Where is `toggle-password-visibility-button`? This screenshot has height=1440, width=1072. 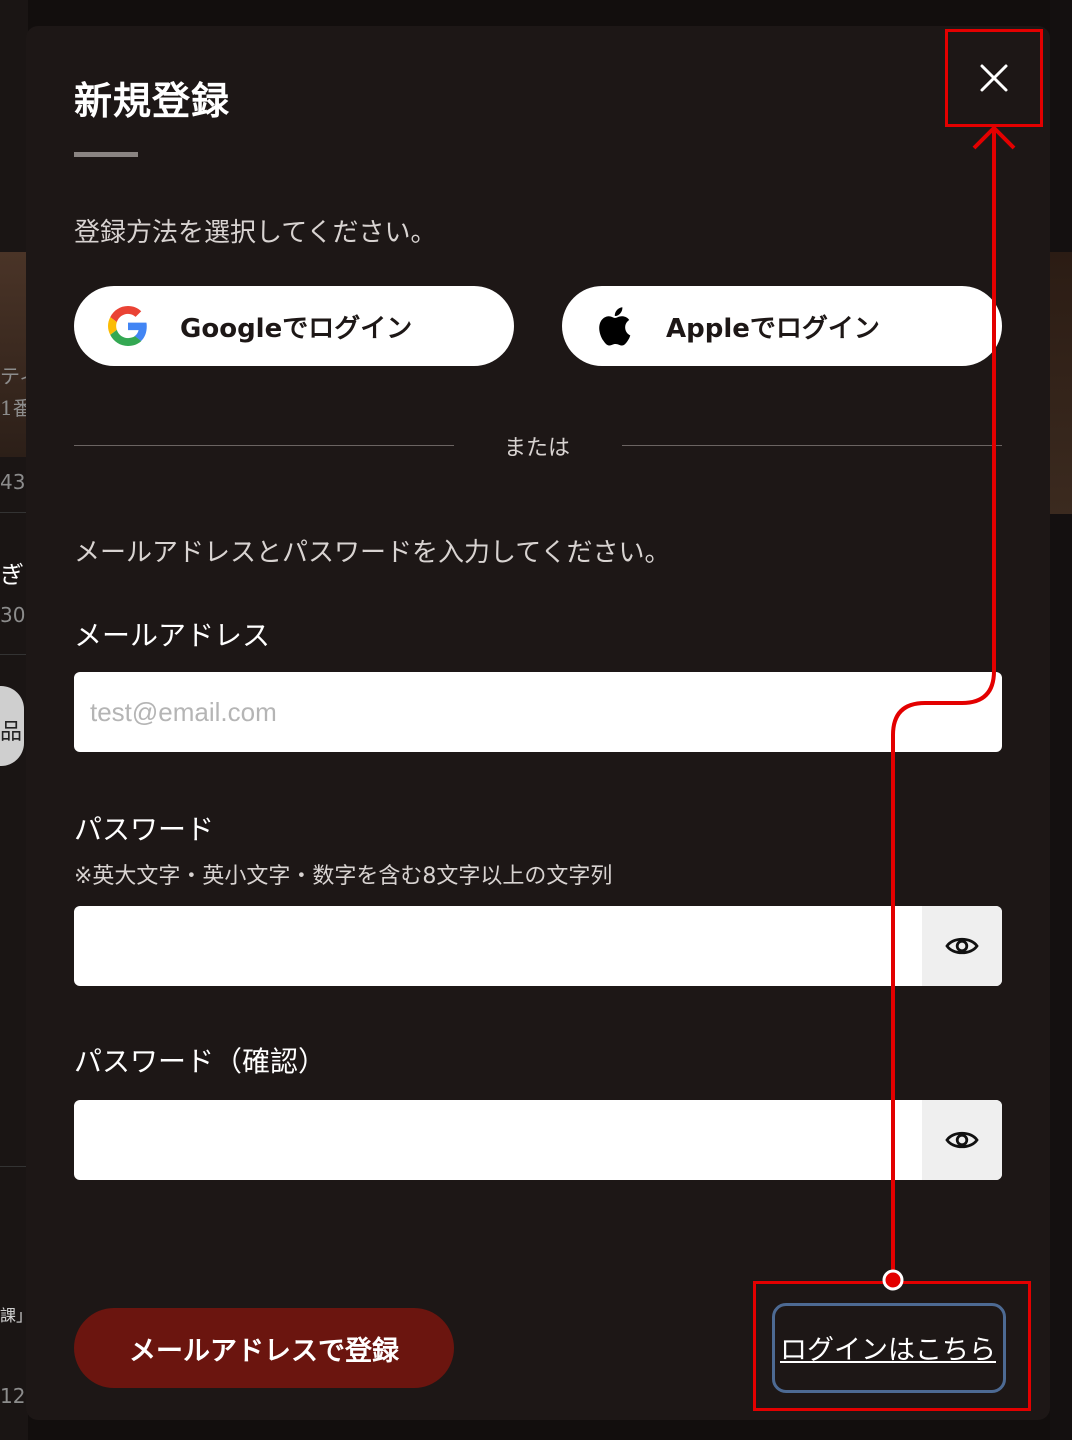 toggle-password-visibility-button is located at coordinates (962, 946).